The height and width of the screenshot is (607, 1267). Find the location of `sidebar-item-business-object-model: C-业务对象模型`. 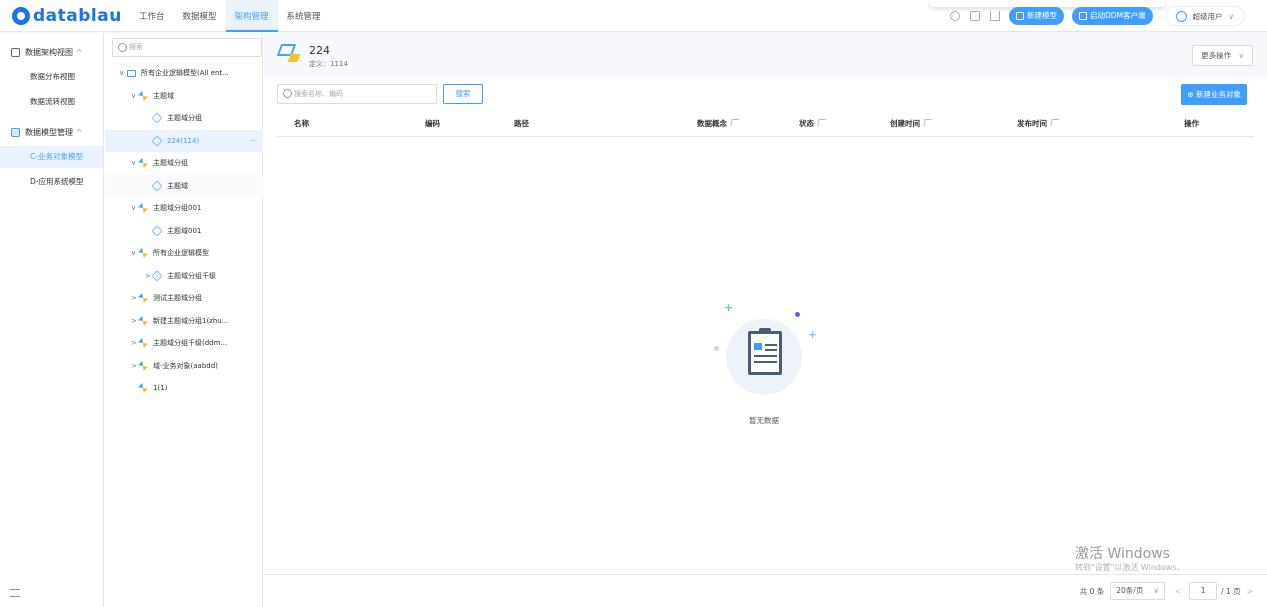

sidebar-item-business-object-model: C-业务对象模型 is located at coordinates (51, 157).